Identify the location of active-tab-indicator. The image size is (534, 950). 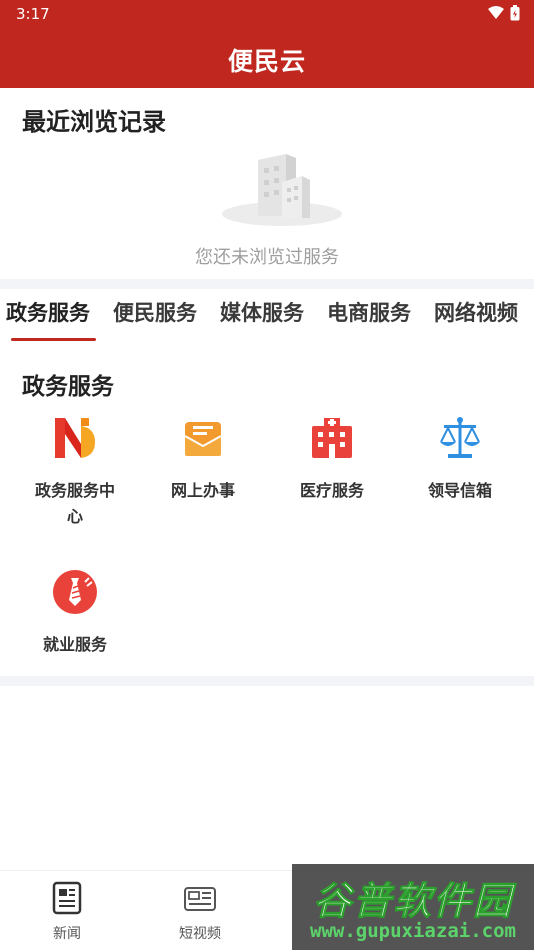
(53, 339).